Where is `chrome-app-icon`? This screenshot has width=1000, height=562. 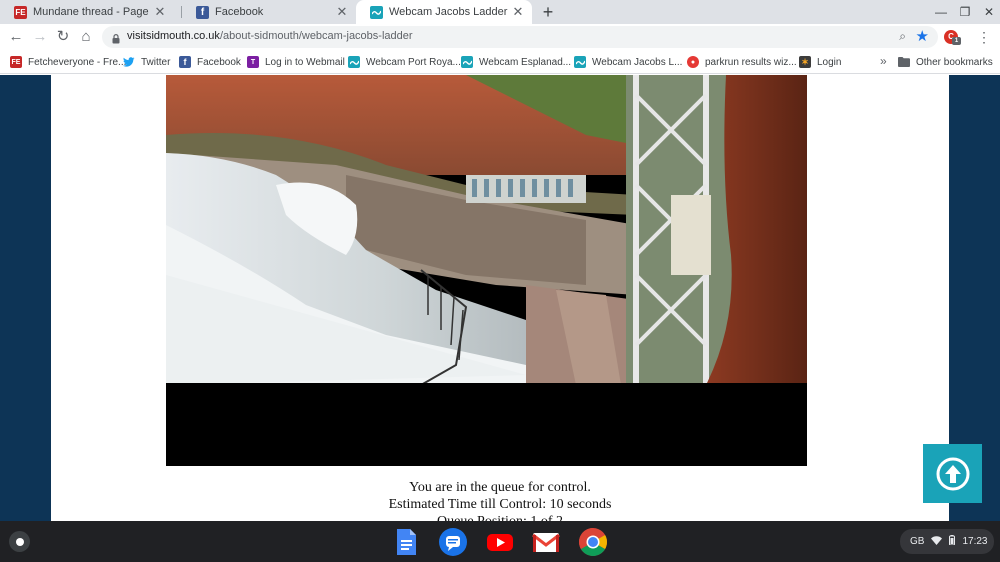 chrome-app-icon is located at coordinates (593, 542).